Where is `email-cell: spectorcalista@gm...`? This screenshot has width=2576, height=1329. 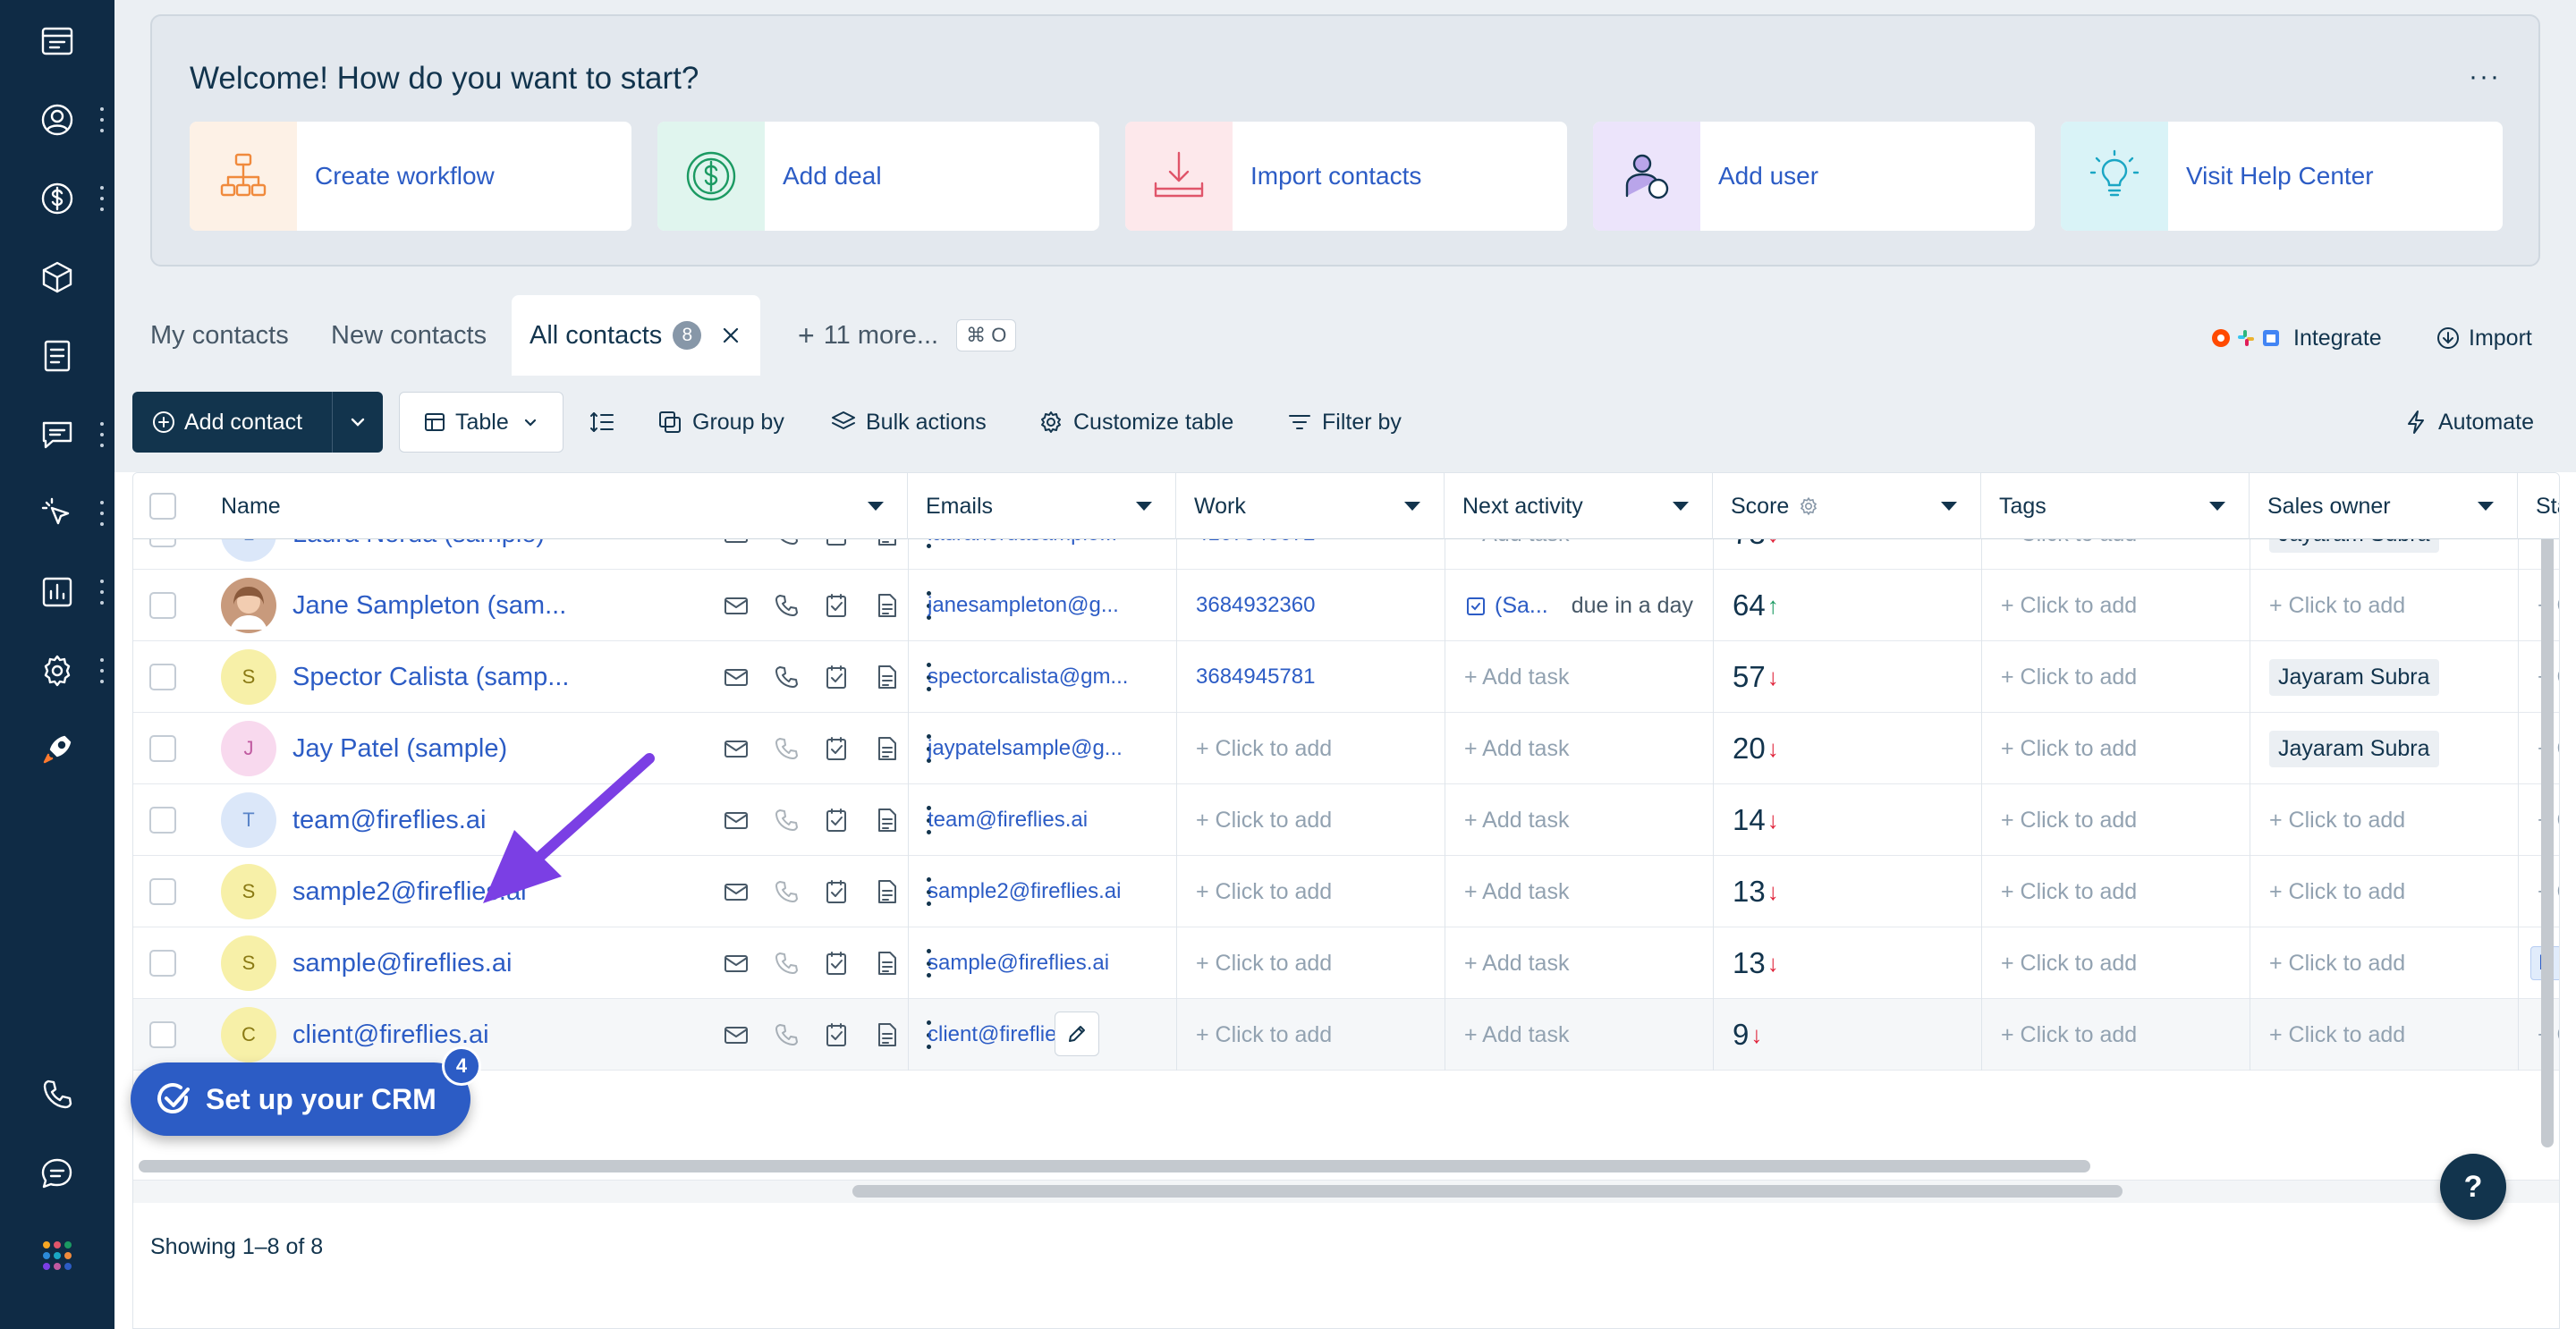 email-cell: spectorcalista@gm... is located at coordinates (1044, 677).